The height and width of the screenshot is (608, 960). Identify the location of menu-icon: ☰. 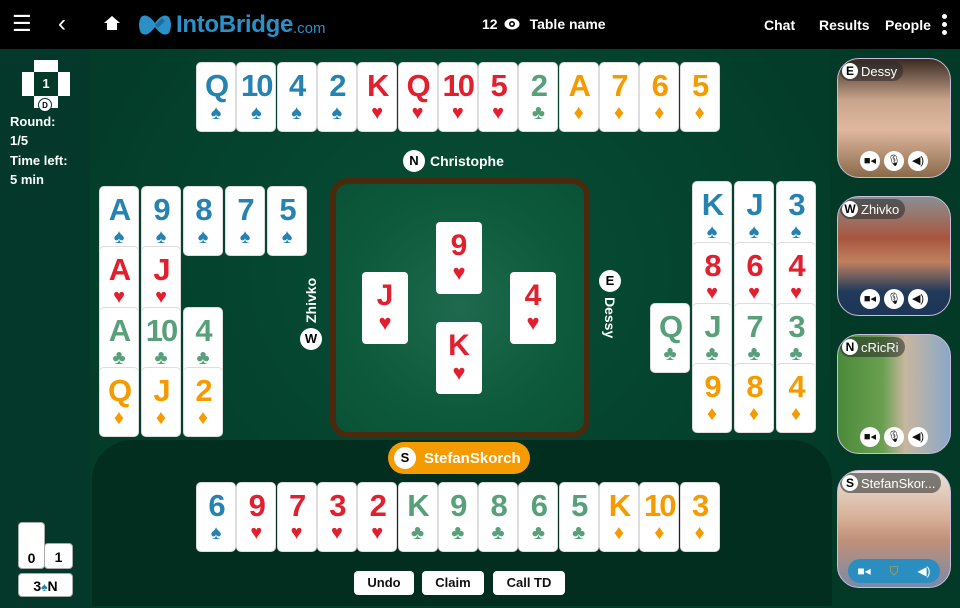
(22, 24).